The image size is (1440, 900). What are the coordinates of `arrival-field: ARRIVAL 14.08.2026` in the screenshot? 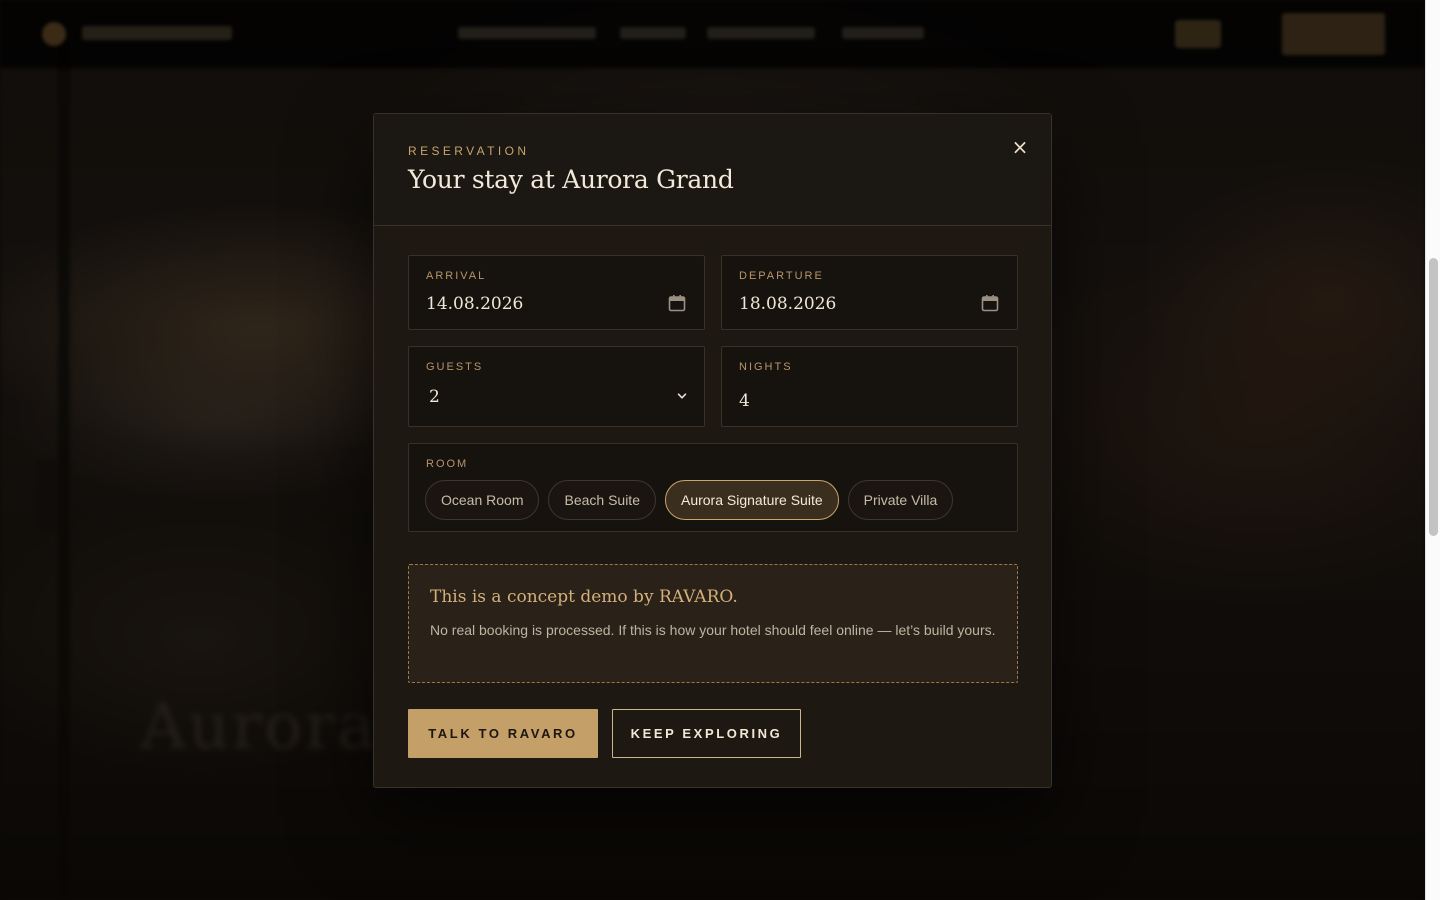 It's located at (556, 292).